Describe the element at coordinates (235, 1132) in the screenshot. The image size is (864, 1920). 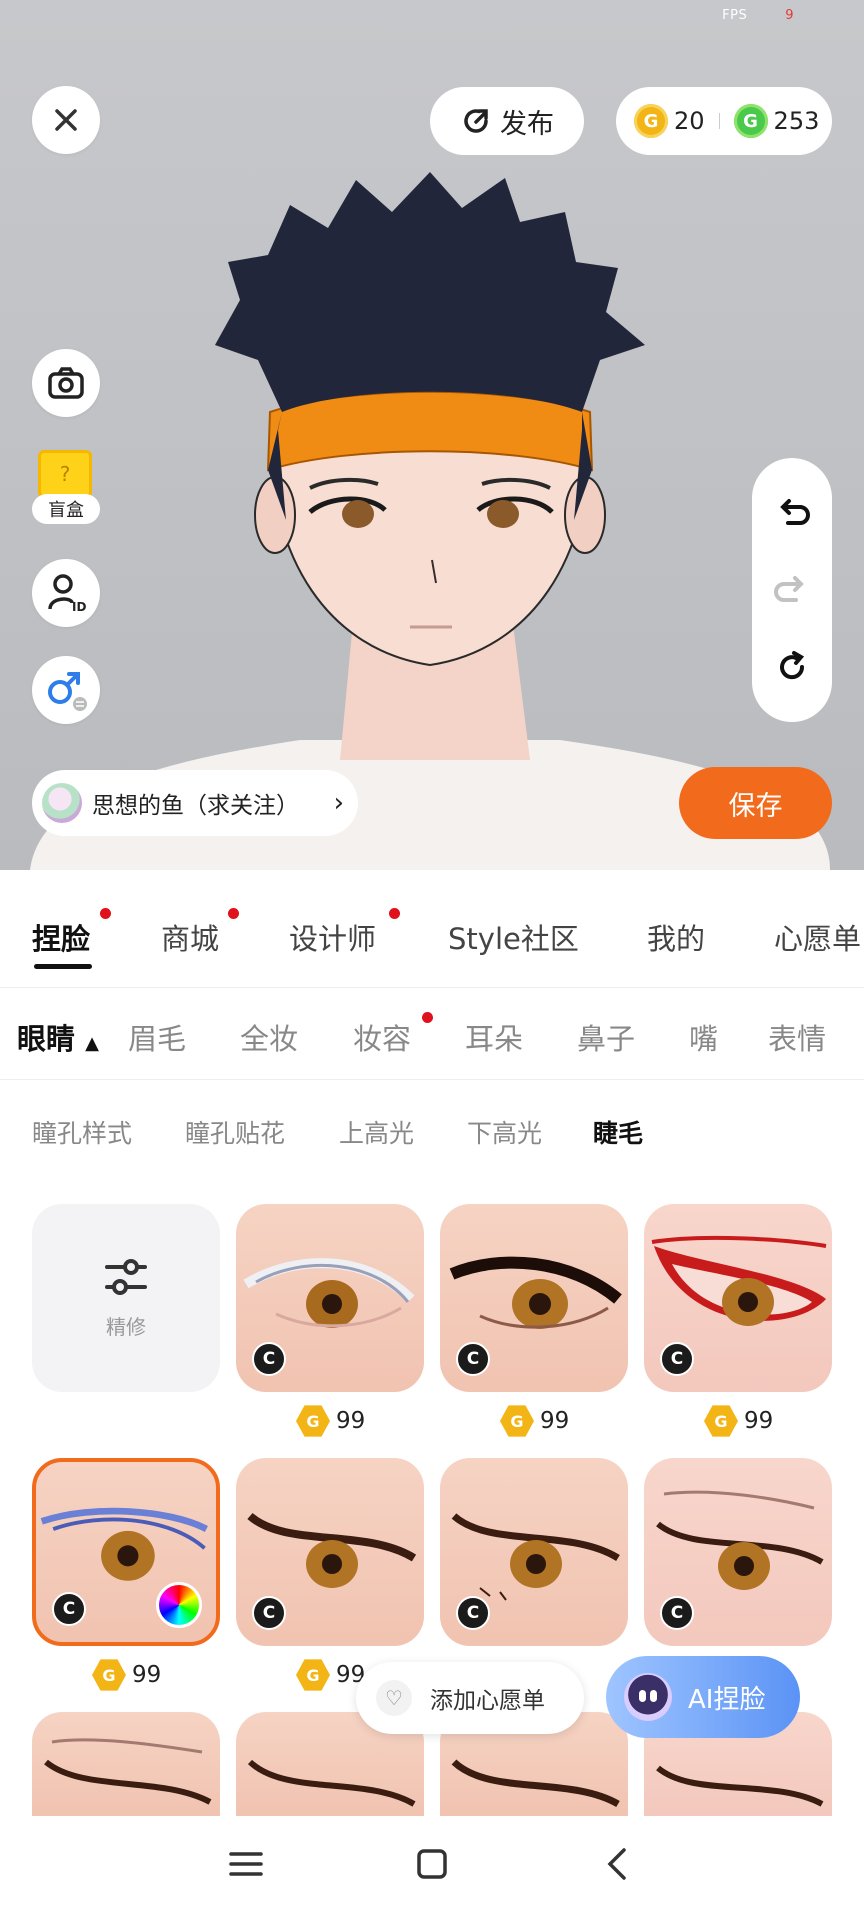
I see `subsub-pupil-decal: 瞳孔贴花` at that location.